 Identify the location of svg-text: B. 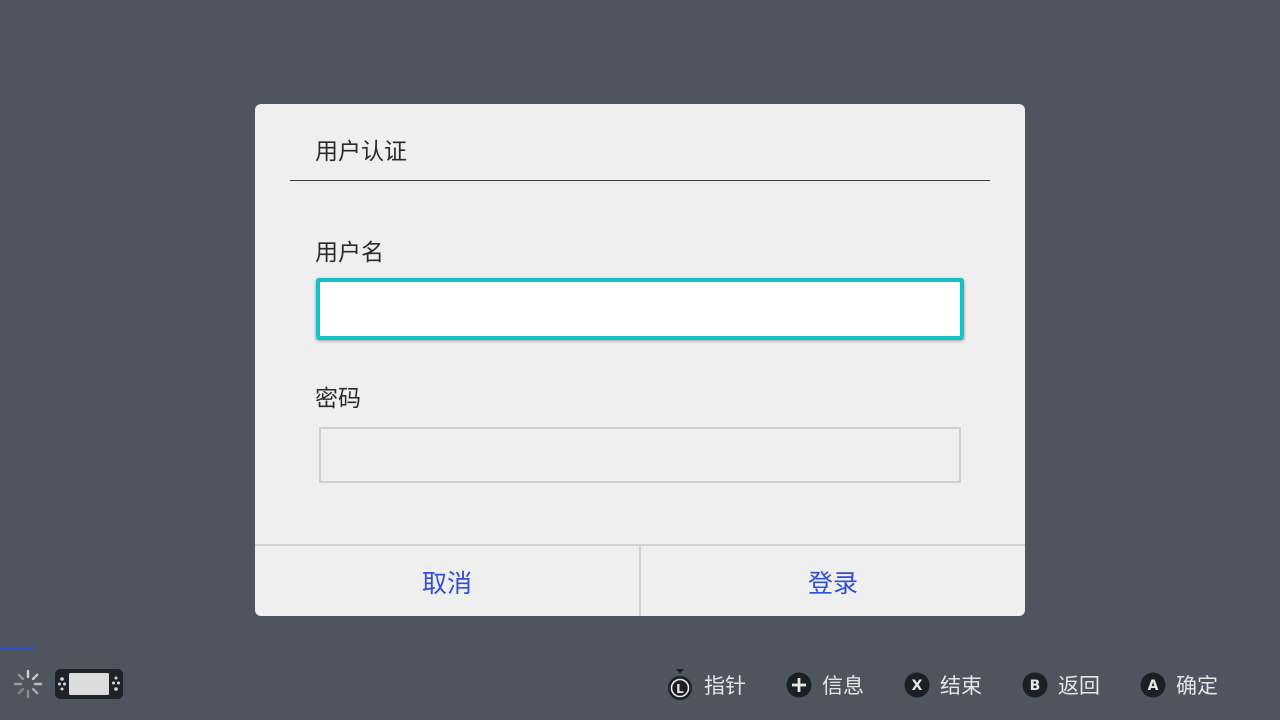
(1035, 686).